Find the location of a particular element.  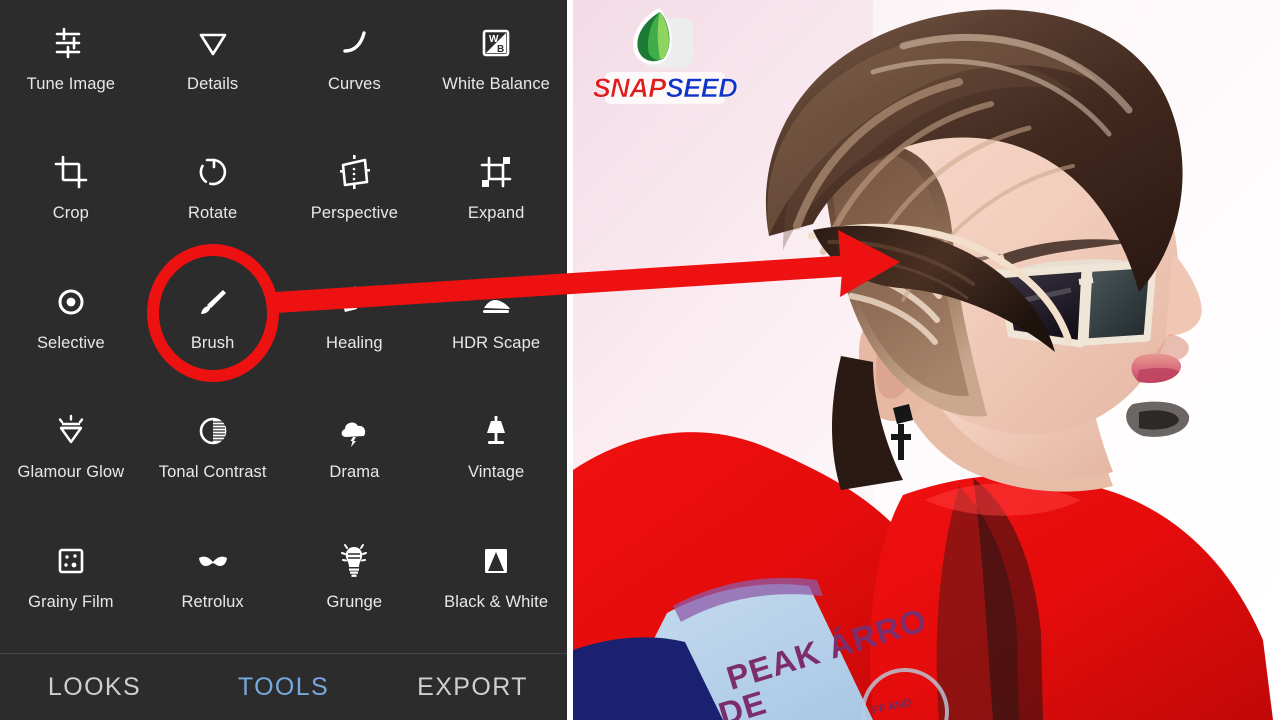

tool-label: Retrolux is located at coordinates (212, 601).